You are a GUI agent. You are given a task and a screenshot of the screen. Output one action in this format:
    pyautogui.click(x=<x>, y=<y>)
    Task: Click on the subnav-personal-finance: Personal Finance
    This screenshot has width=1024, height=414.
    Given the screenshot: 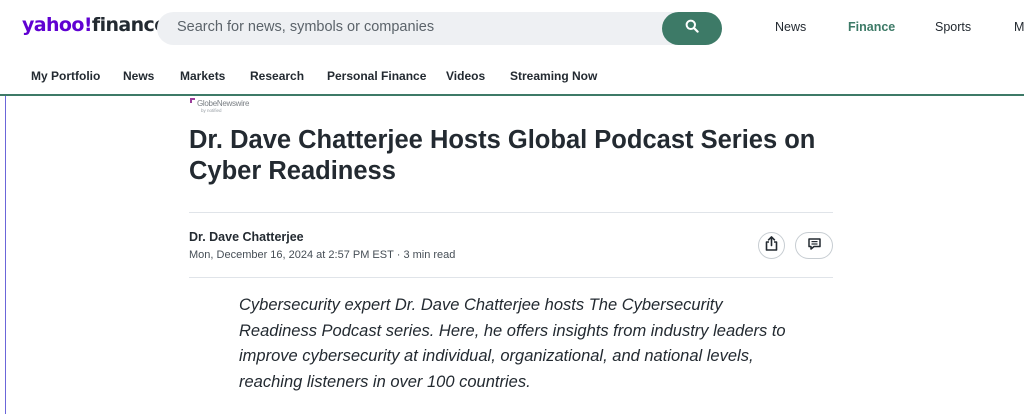 What is the action you would take?
    pyautogui.click(x=376, y=76)
    